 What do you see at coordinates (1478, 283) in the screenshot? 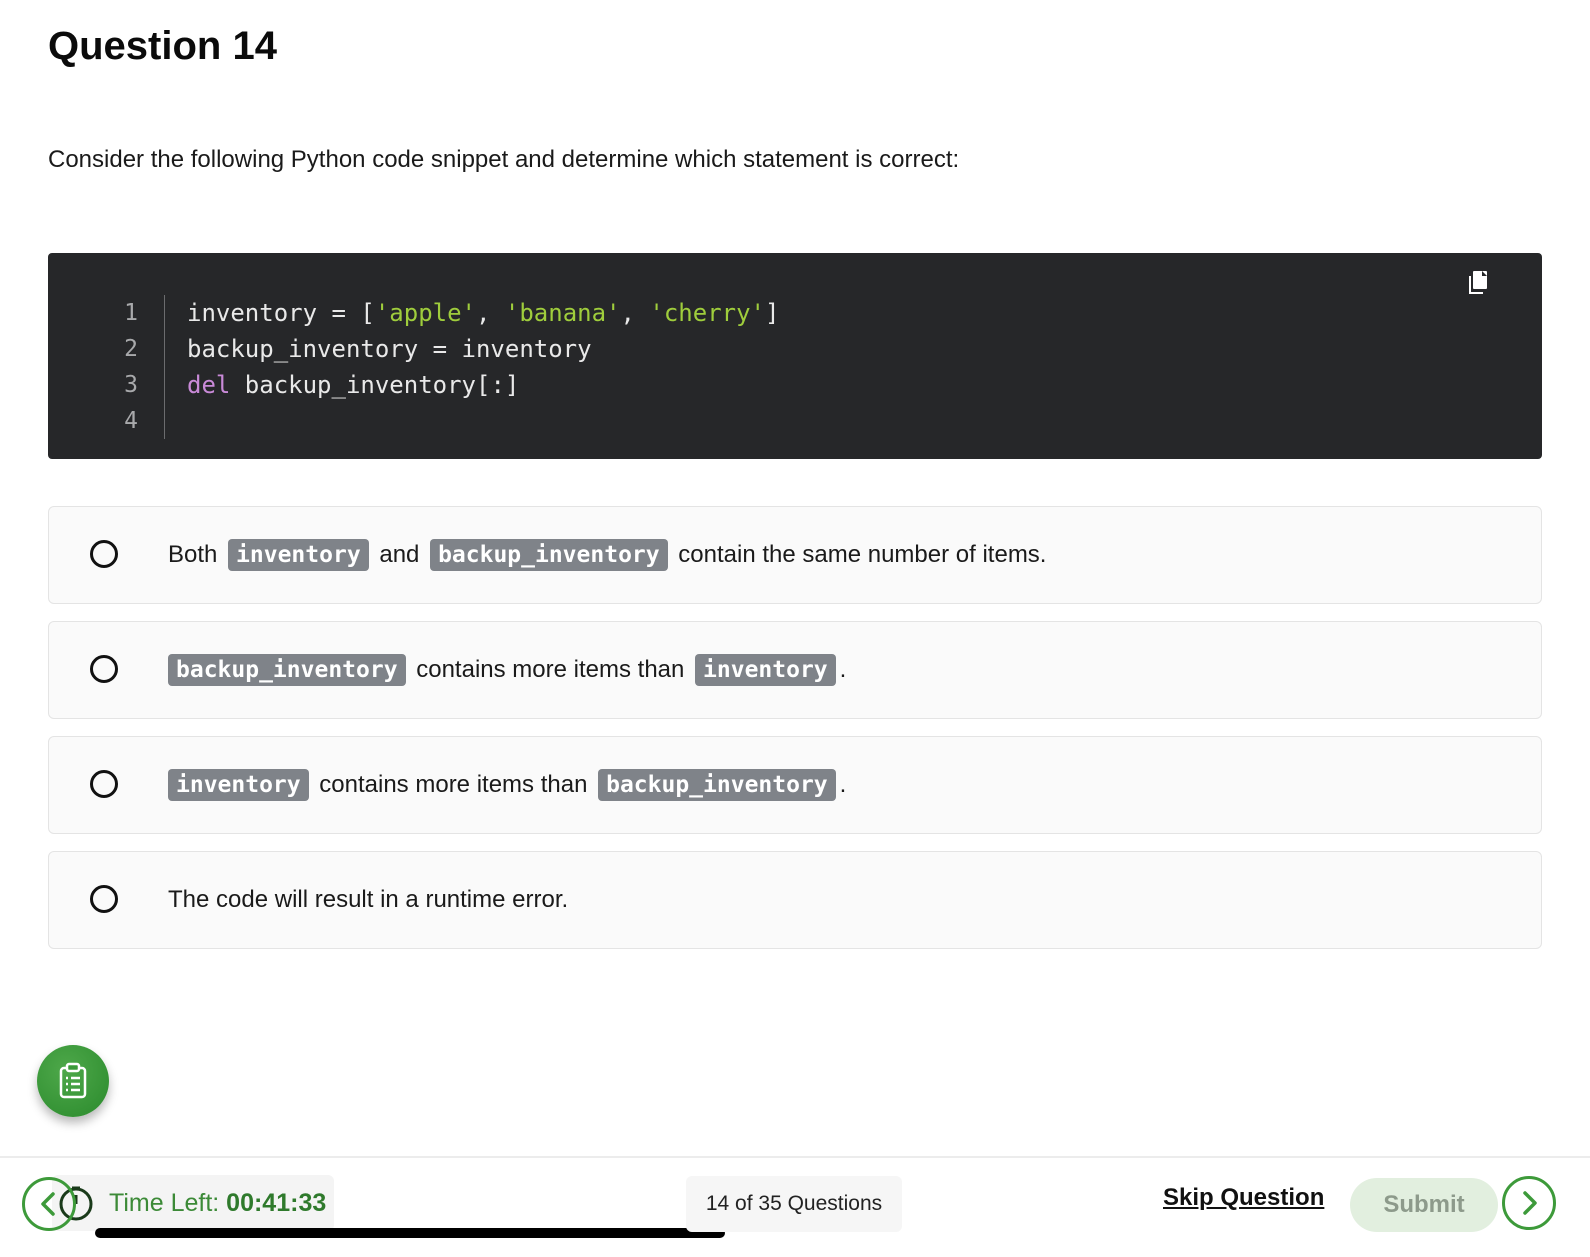
I see `copy-icon` at bounding box center [1478, 283].